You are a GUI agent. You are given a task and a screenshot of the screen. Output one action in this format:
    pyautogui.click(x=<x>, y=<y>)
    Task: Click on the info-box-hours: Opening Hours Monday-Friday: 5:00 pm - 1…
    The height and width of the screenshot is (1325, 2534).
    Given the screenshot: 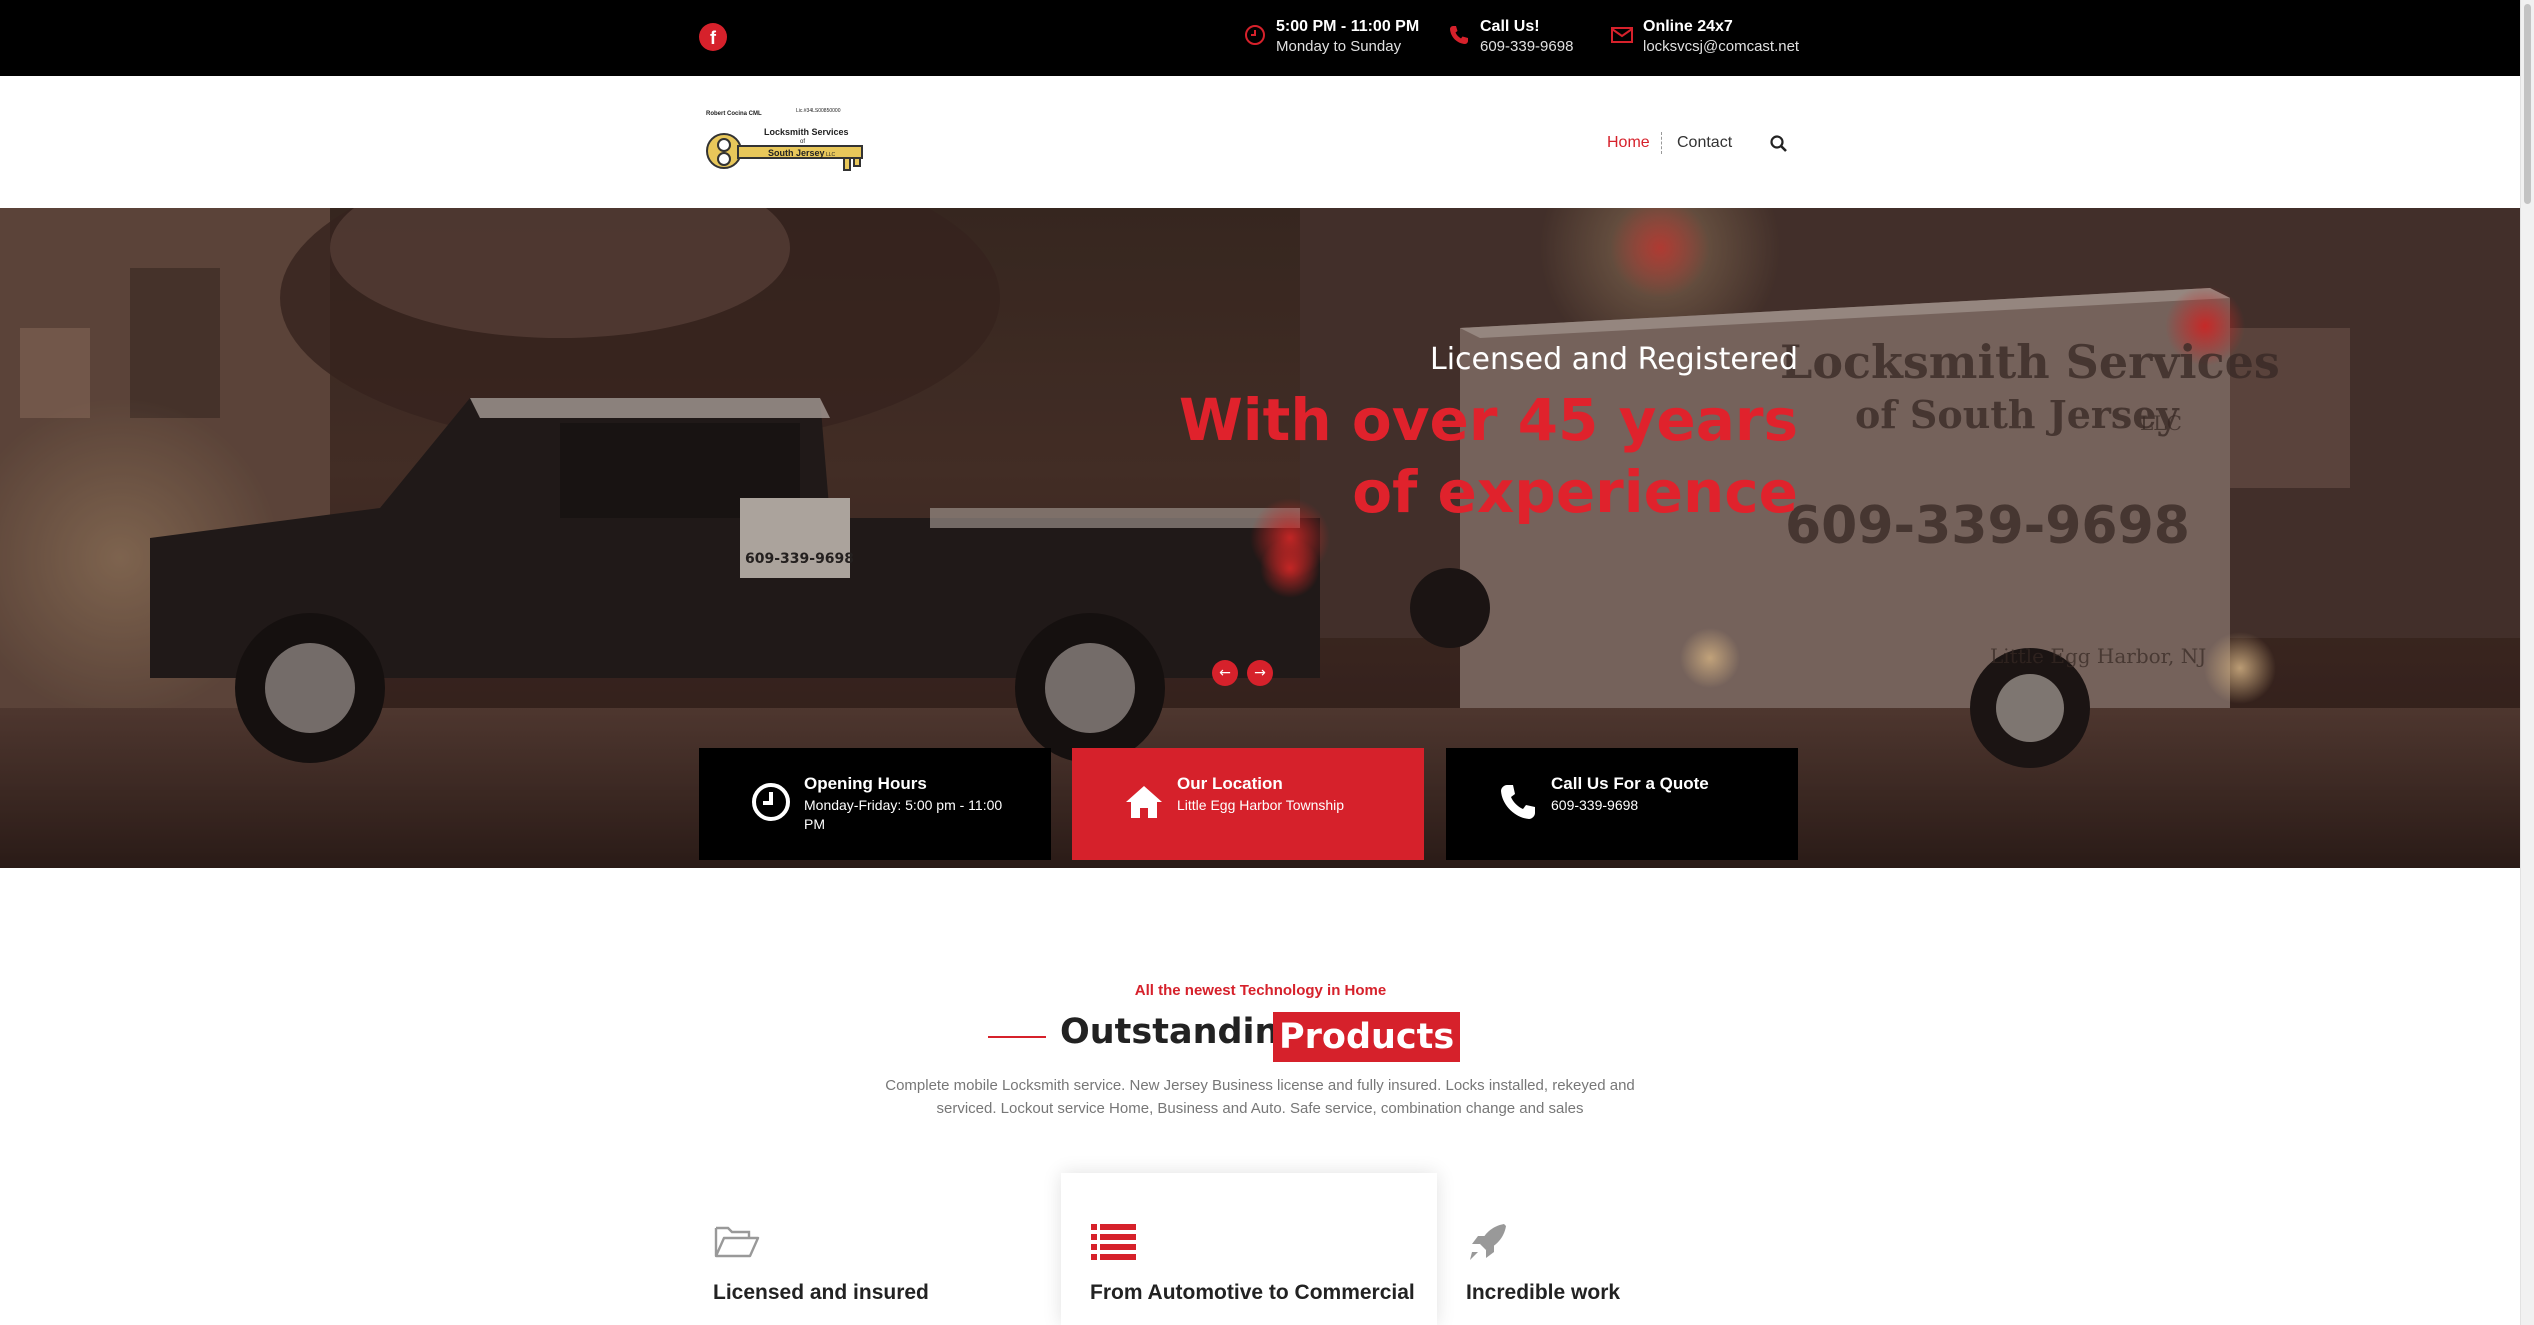 What is the action you would take?
    pyautogui.click(x=875, y=804)
    